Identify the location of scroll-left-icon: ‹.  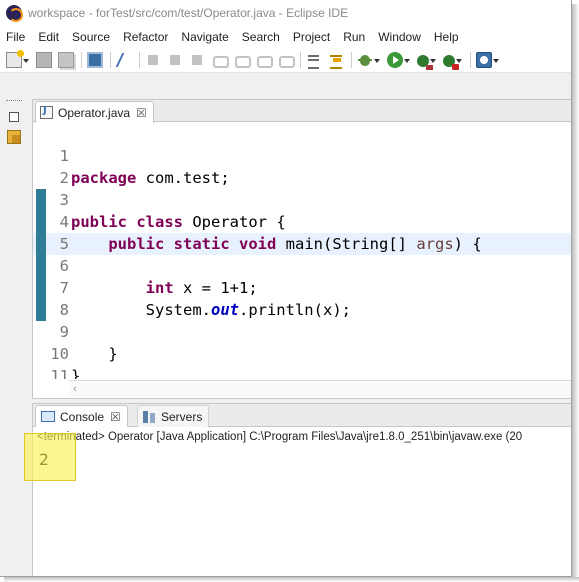
(75, 389).